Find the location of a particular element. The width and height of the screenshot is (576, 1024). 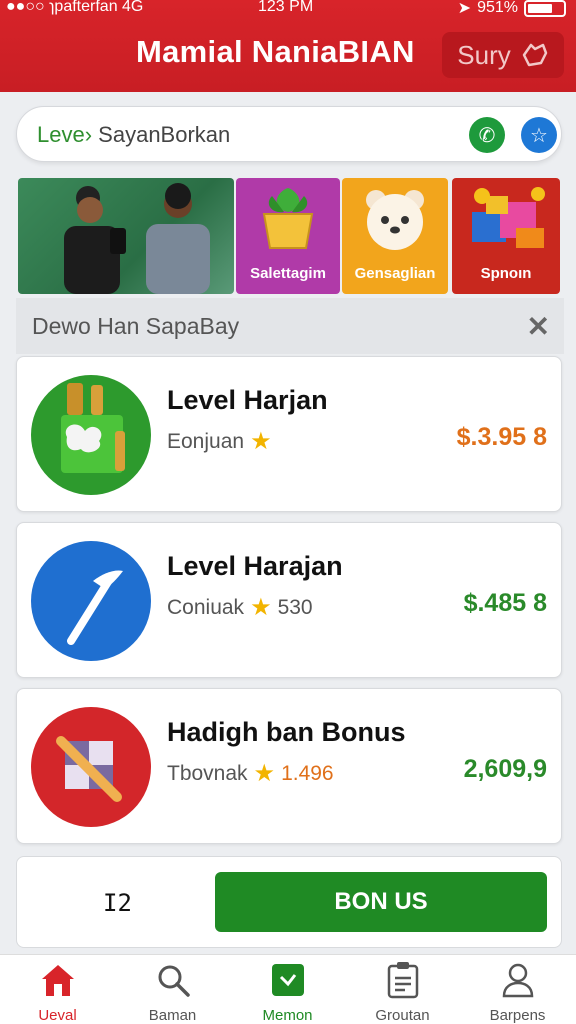

check-icon is located at coordinates (287, 980).